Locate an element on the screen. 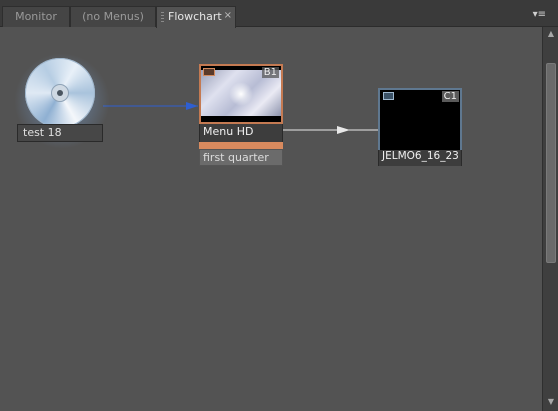 Image resolution: width=558 pixels, height=411 pixels. vertical-scrollbar: ▲ ▼ is located at coordinates (550, 219).